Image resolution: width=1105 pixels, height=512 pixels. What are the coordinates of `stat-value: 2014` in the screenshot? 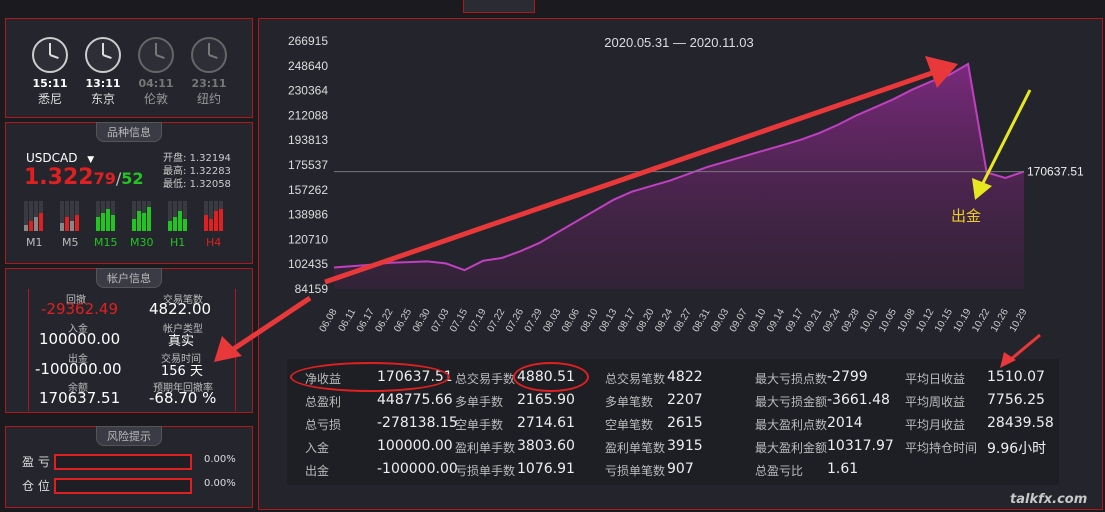 It's located at (845, 423).